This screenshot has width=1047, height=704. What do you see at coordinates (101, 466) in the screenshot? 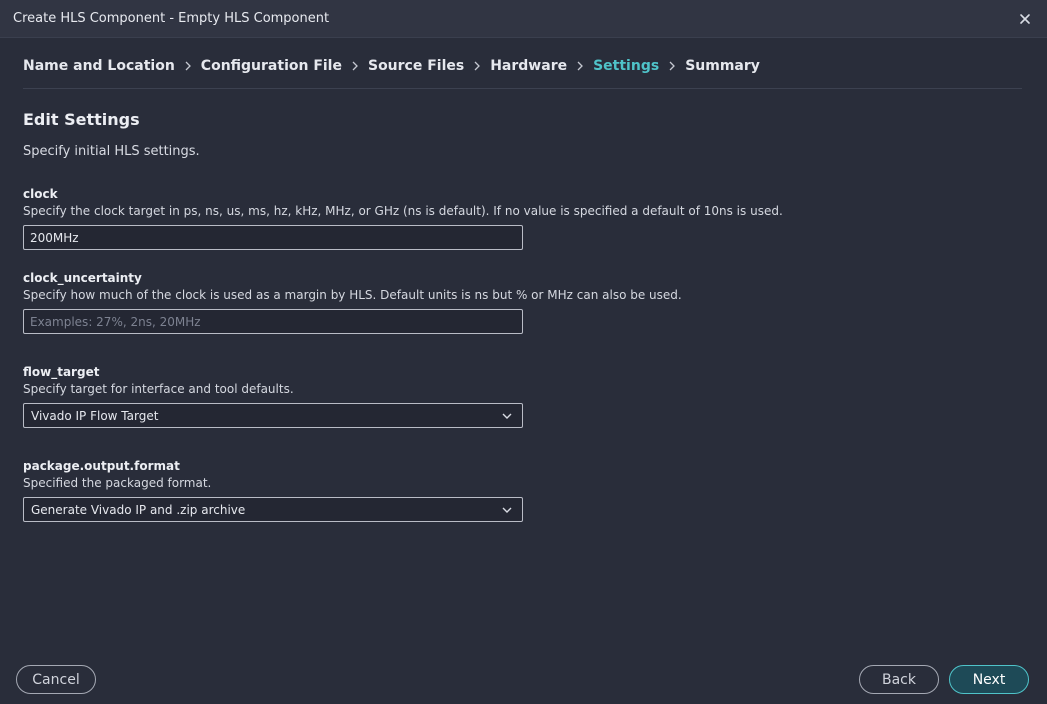
I see `package-output-format-label: package.output.format` at bounding box center [101, 466].